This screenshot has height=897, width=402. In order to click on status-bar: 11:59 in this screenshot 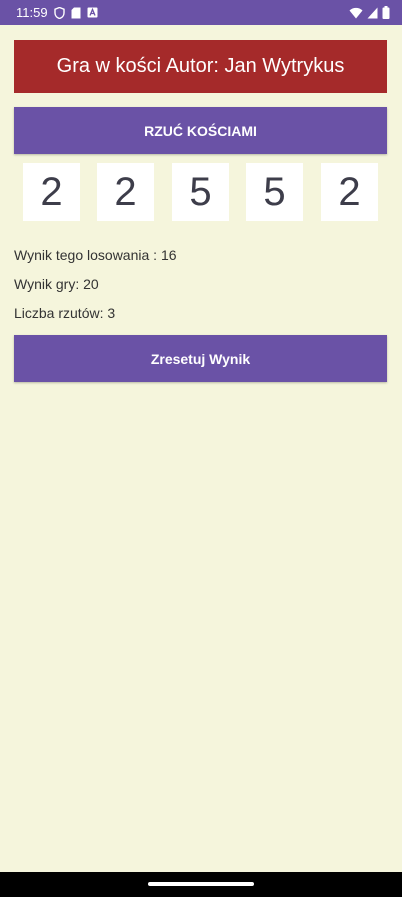, I will do `click(201, 12)`.